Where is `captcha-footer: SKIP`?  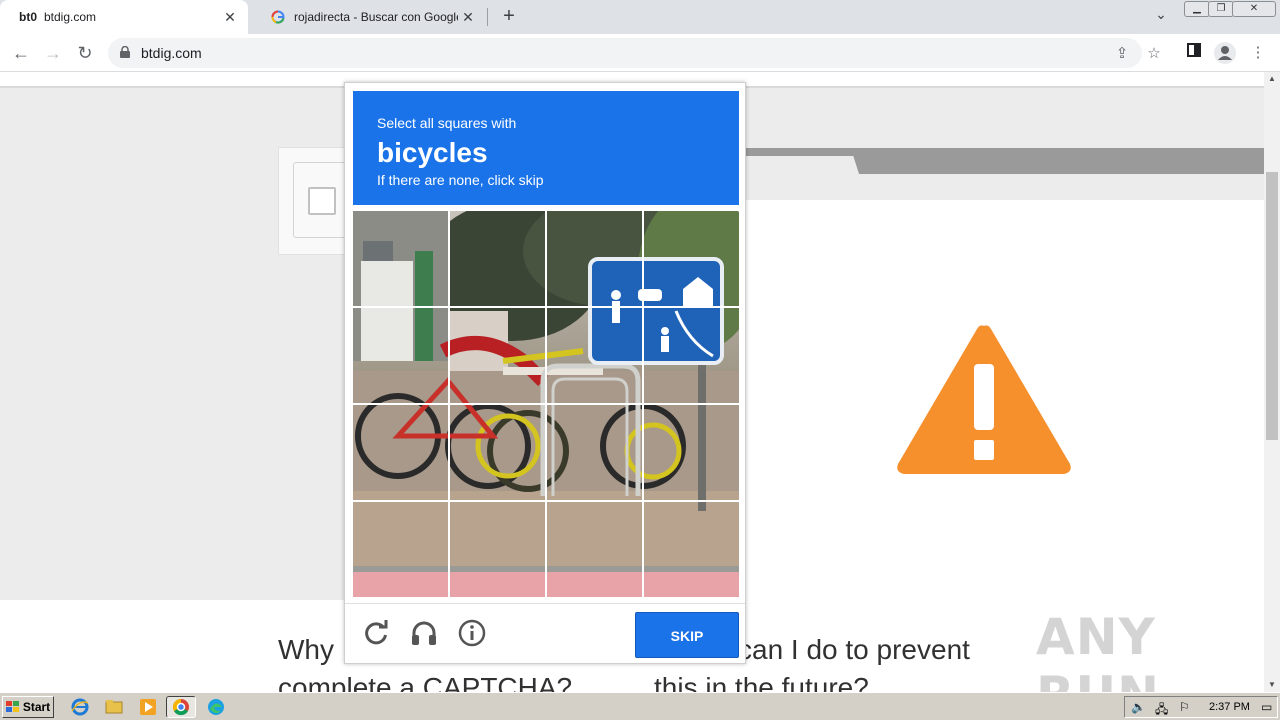
captcha-footer: SKIP is located at coordinates (545, 633).